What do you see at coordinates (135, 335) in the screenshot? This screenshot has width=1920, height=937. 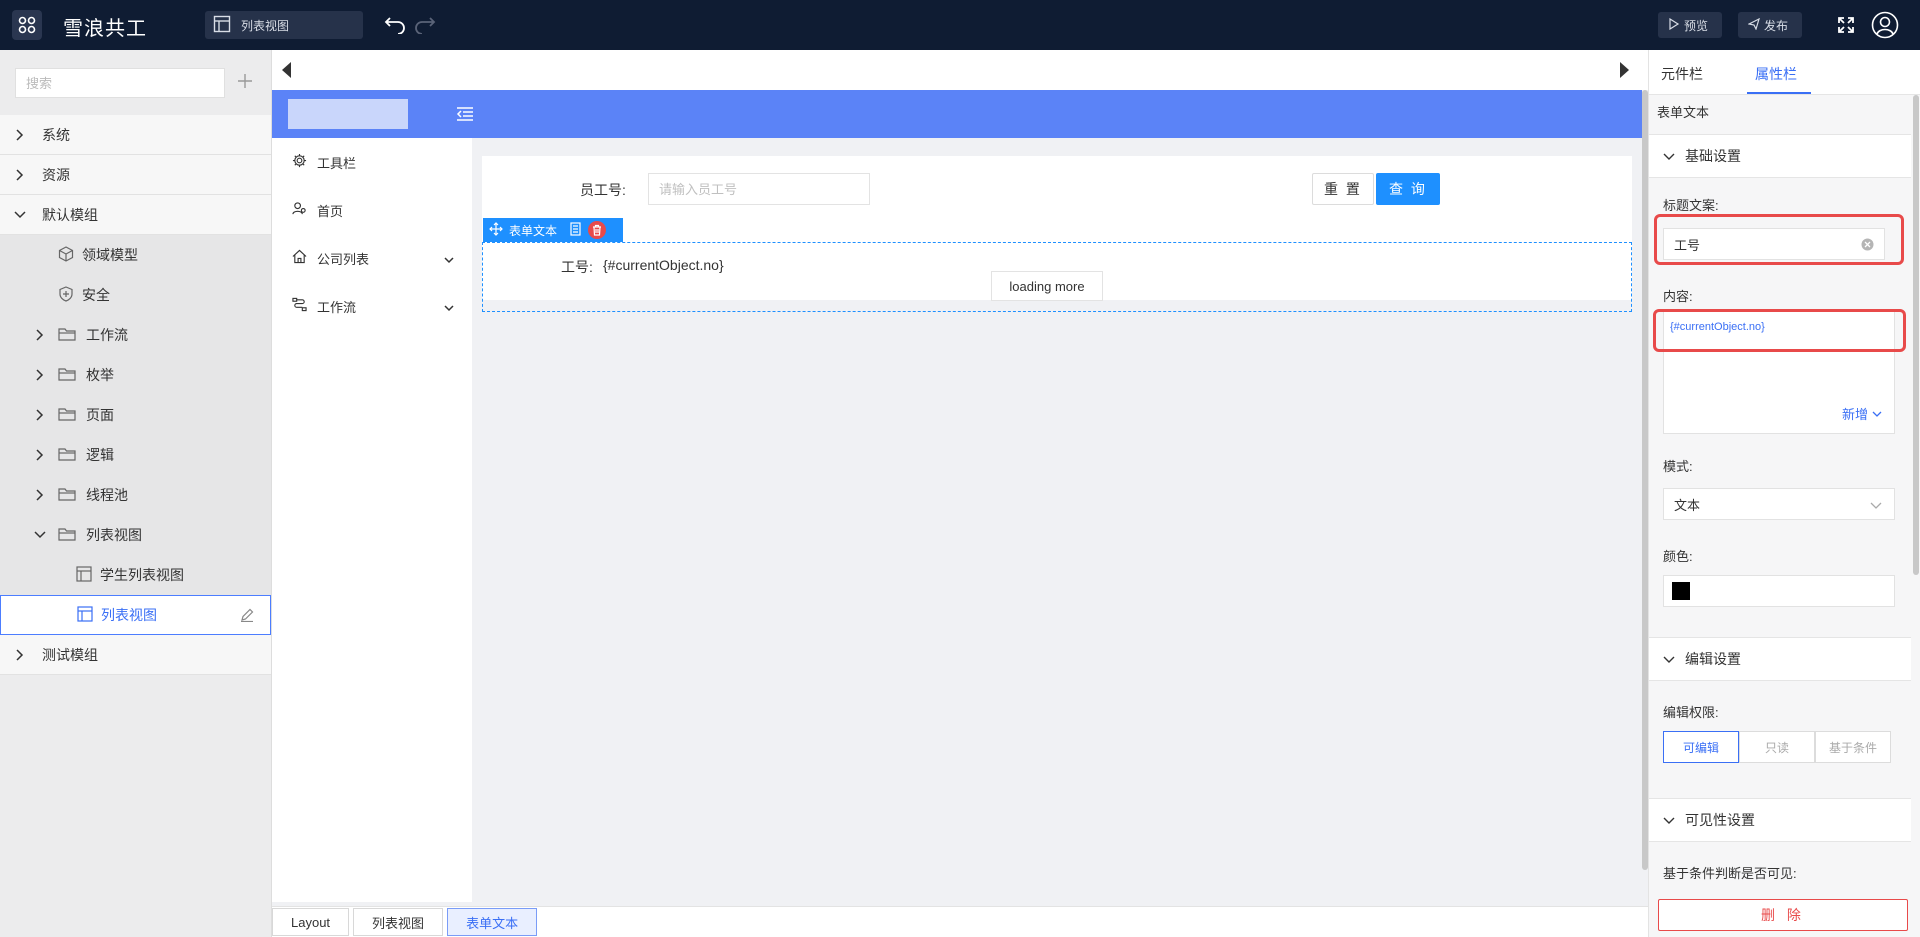 I see `tree-item-workflow: 工作流` at bounding box center [135, 335].